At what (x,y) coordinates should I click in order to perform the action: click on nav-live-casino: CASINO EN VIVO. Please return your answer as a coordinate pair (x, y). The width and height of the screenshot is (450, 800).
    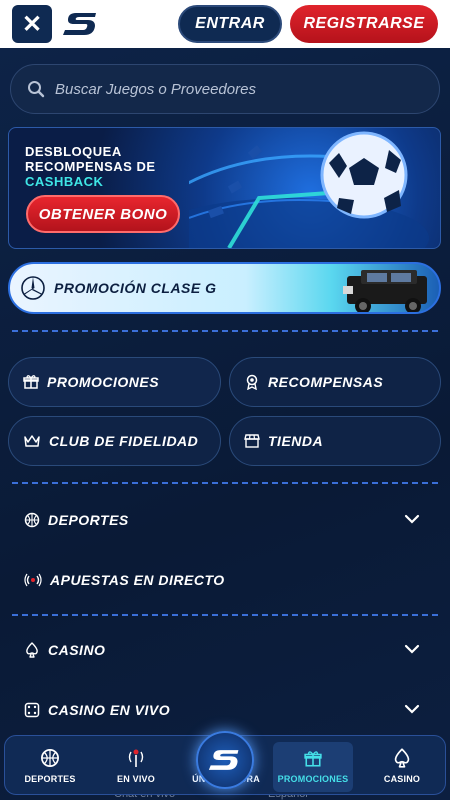
    Looking at the image, I should click on (225, 710).